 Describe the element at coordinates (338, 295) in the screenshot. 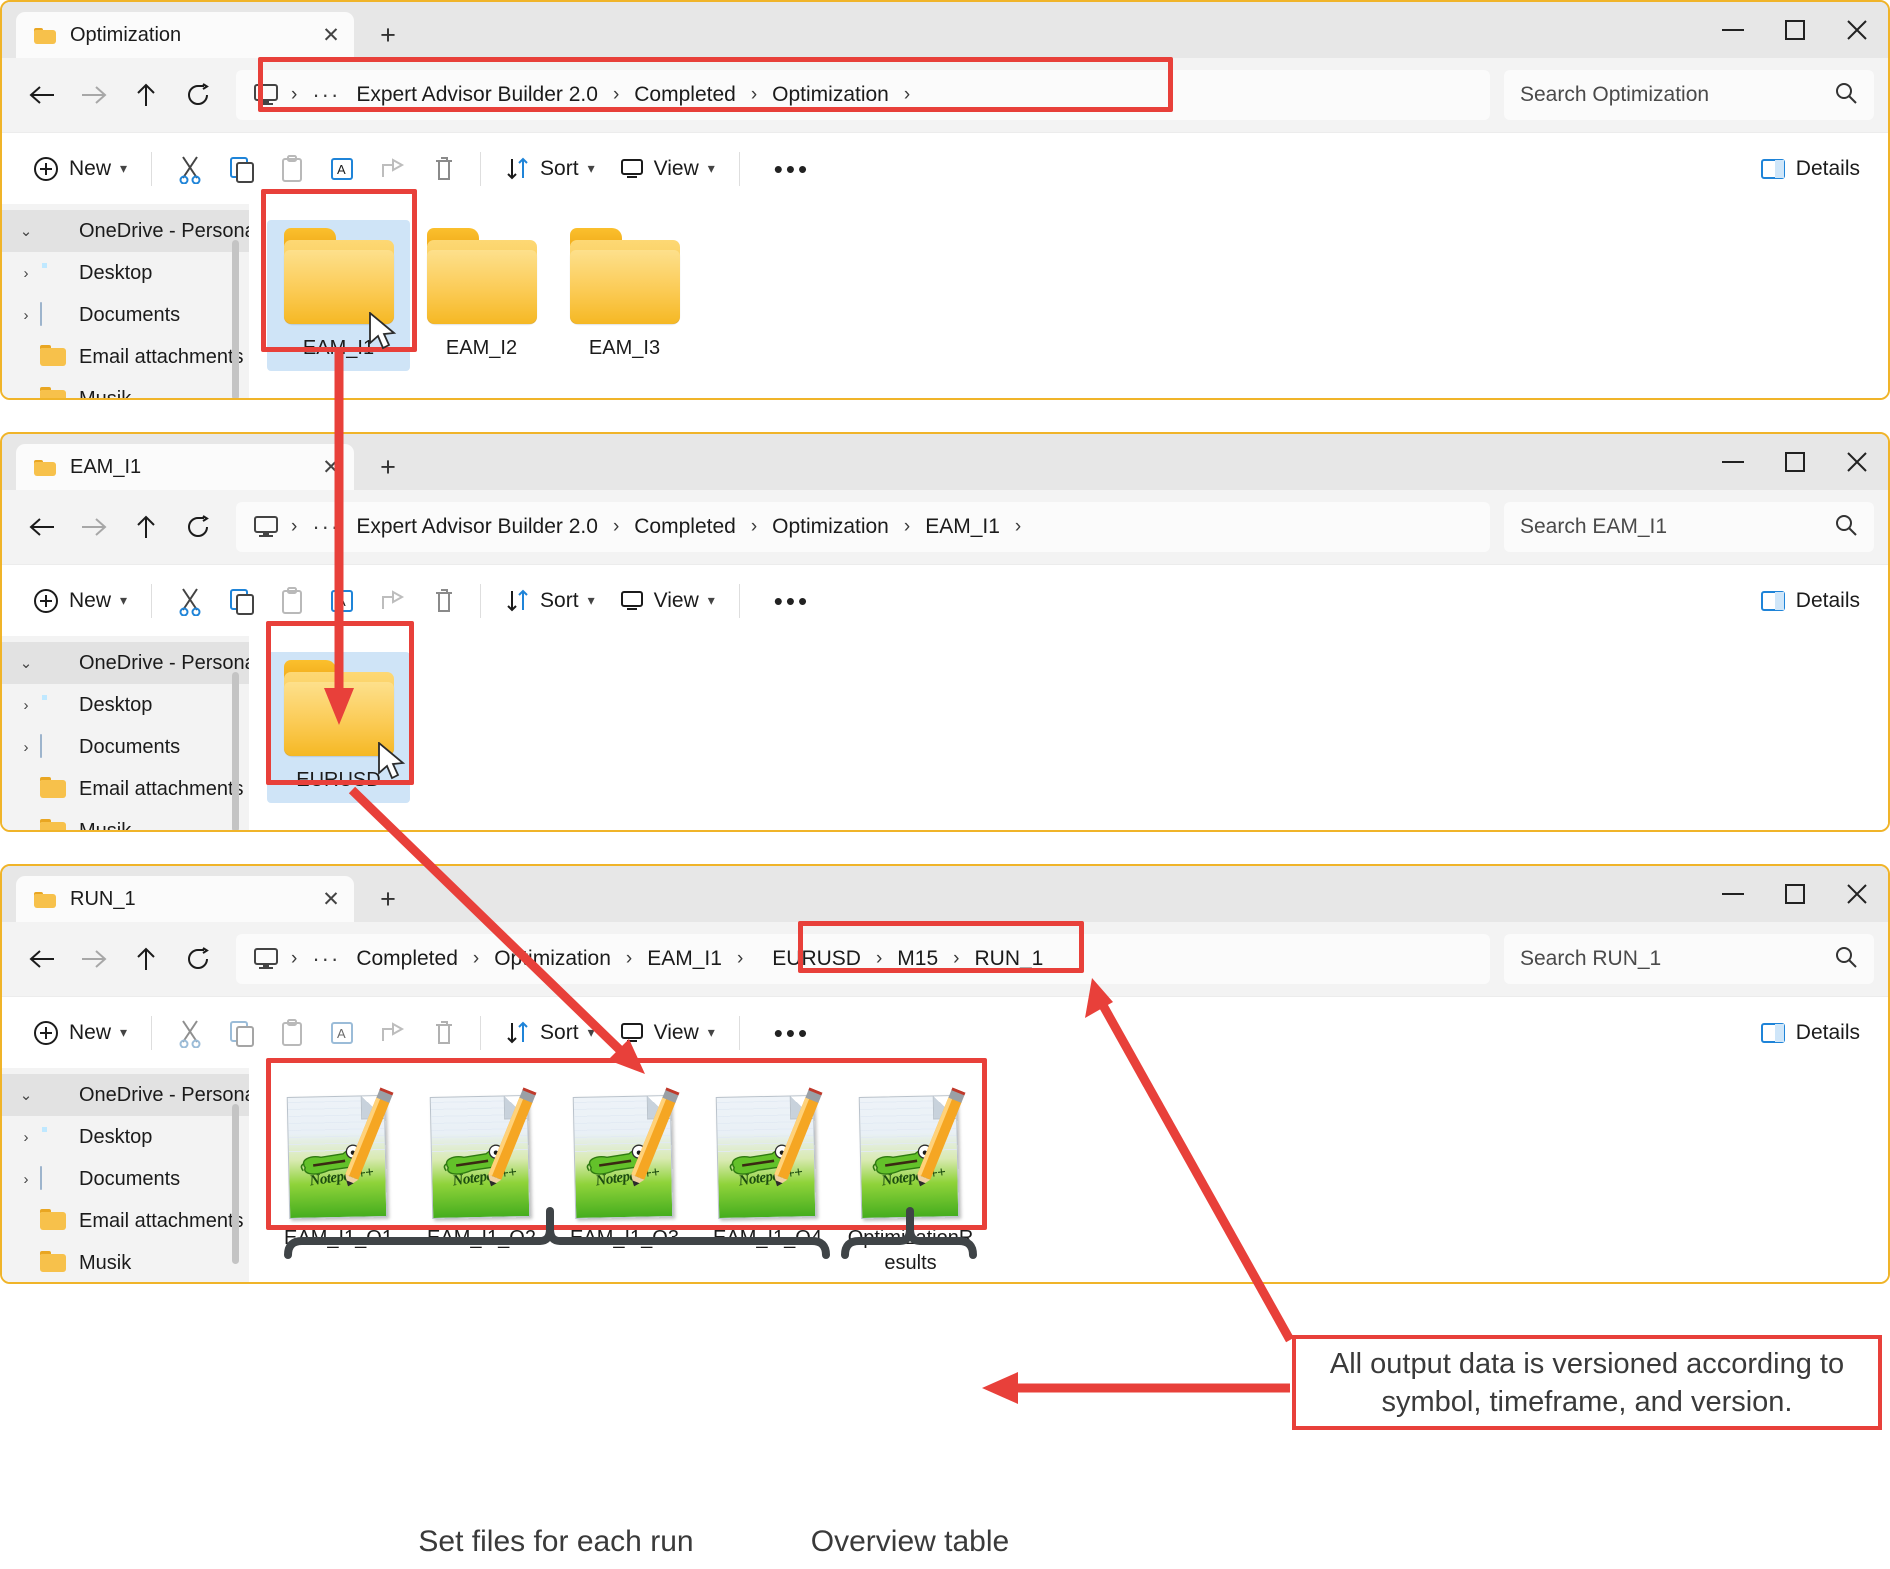

I see `file-item-eam-i1: EAM_I1` at that location.